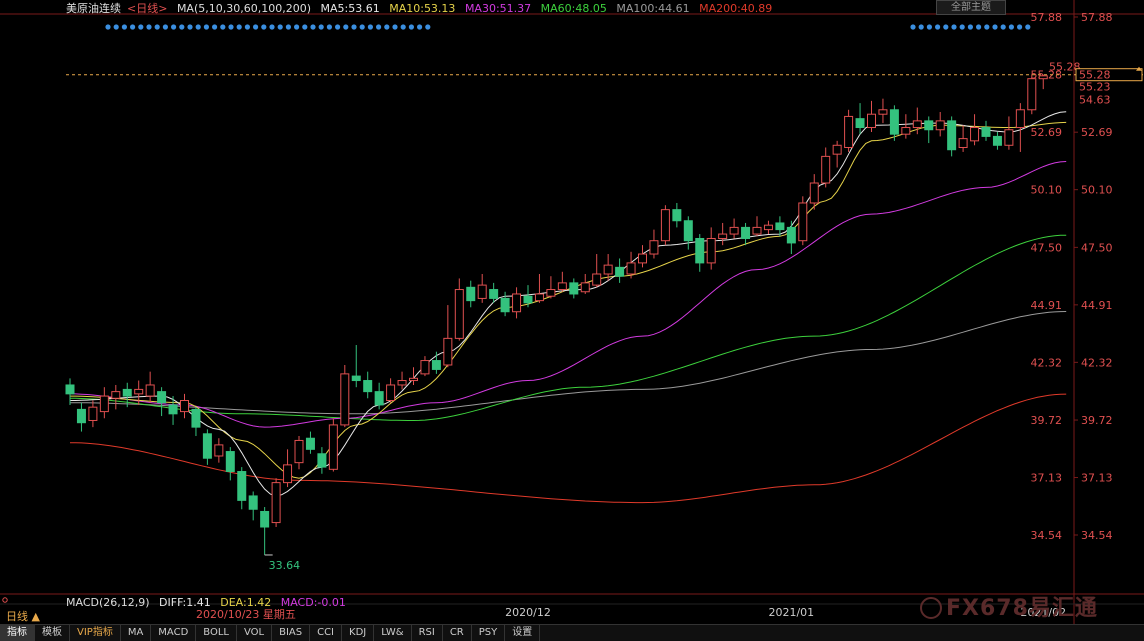  I want to click on y-tick-right-3: 50.10, so click(1097, 190).